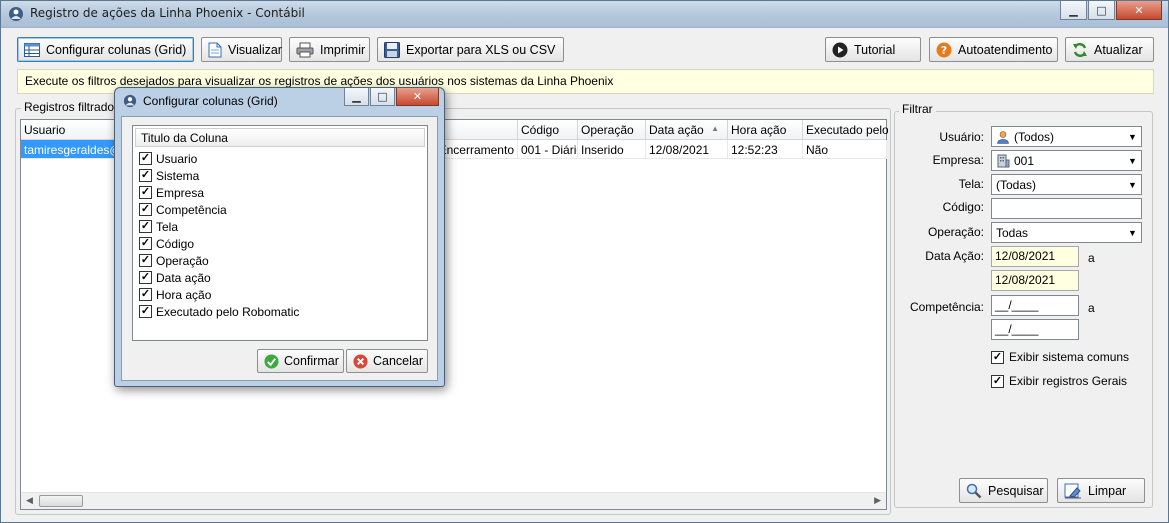  What do you see at coordinates (765, 149) in the screenshot?
I see `cell-hora-acao: 12:52:23` at bounding box center [765, 149].